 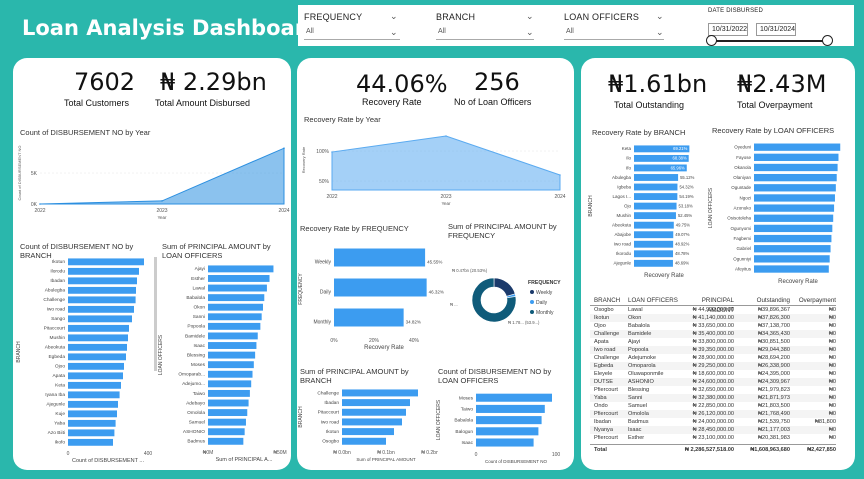 I want to click on table-row: DUTSE ASHONIO ₦ 24,600,000.00 ₦24,309,967 ₦0, so click(x=713, y=382).